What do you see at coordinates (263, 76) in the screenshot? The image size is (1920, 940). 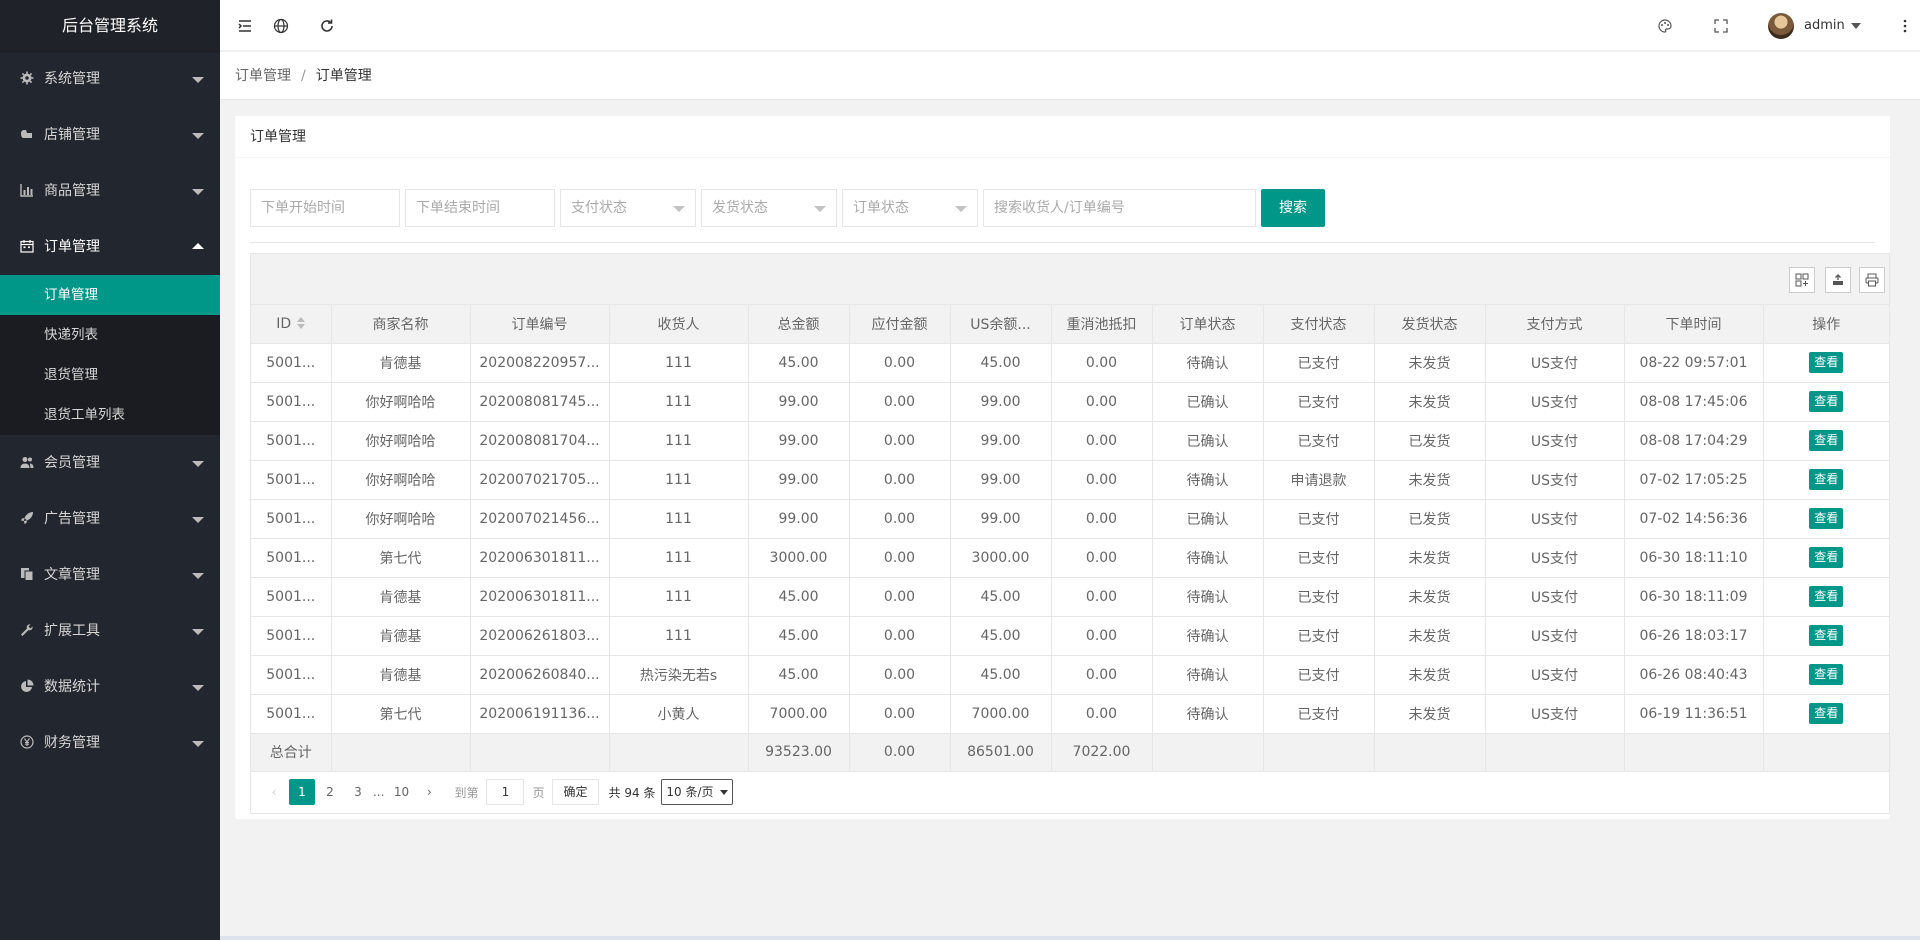 I see `breadcrumb-parent: 订单管理` at bounding box center [263, 76].